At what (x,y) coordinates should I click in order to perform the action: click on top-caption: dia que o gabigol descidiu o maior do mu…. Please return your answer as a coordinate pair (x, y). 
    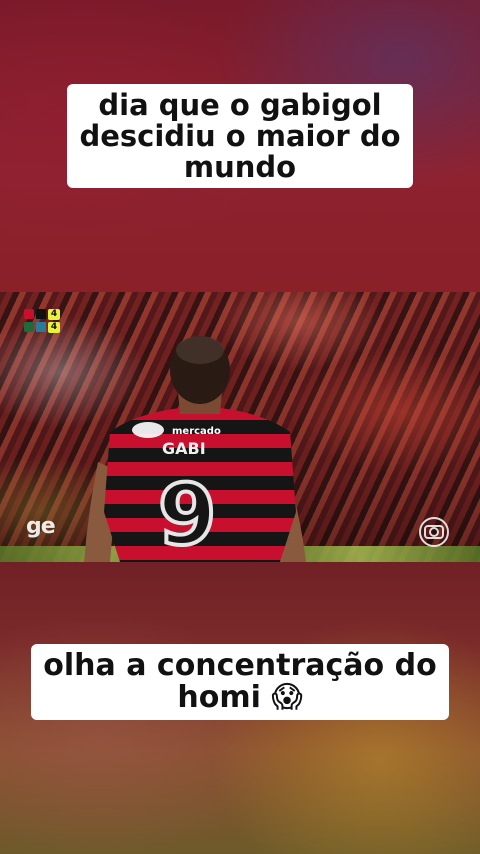
    Looking at the image, I should click on (240, 136).